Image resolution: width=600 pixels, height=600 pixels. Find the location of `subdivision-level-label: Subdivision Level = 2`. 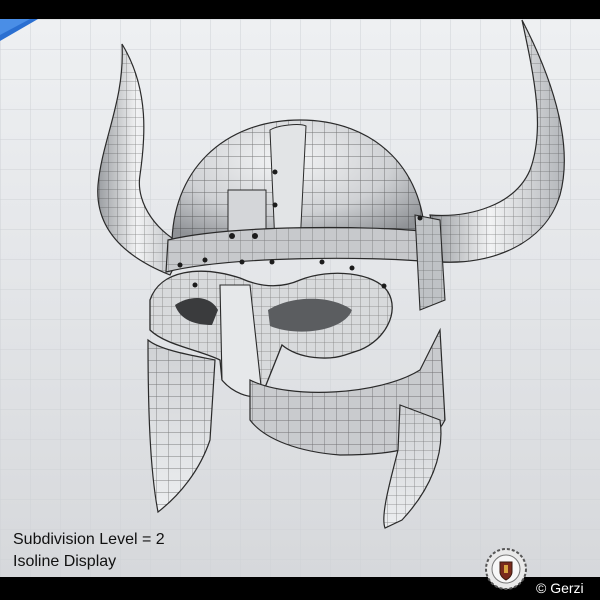

subdivision-level-label: Subdivision Level = 2 is located at coordinates (89, 539).